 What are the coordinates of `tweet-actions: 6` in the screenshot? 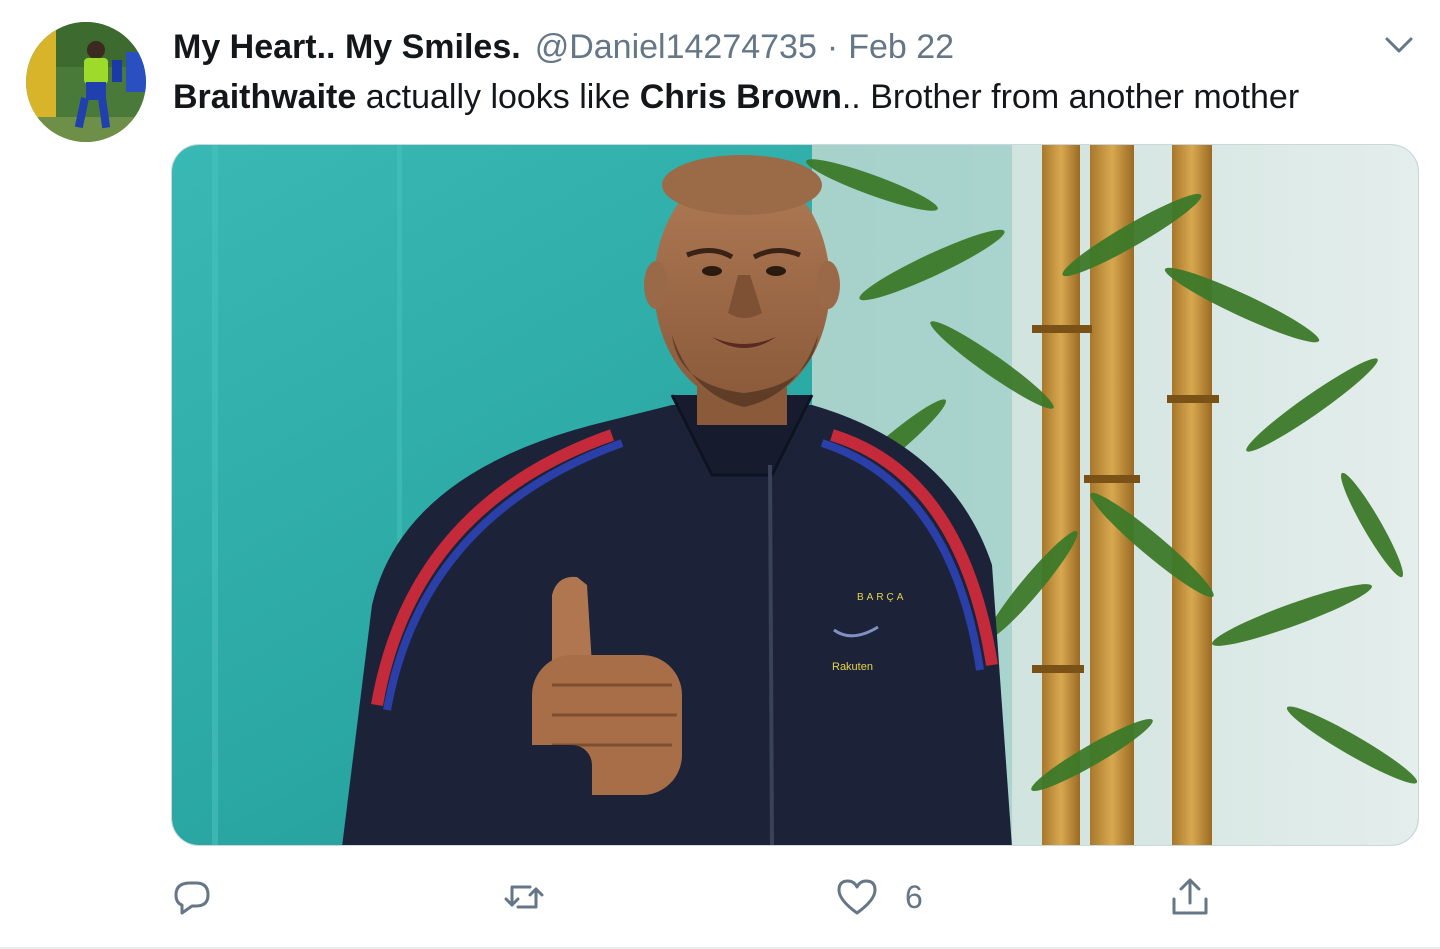 It's located at (720, 897).